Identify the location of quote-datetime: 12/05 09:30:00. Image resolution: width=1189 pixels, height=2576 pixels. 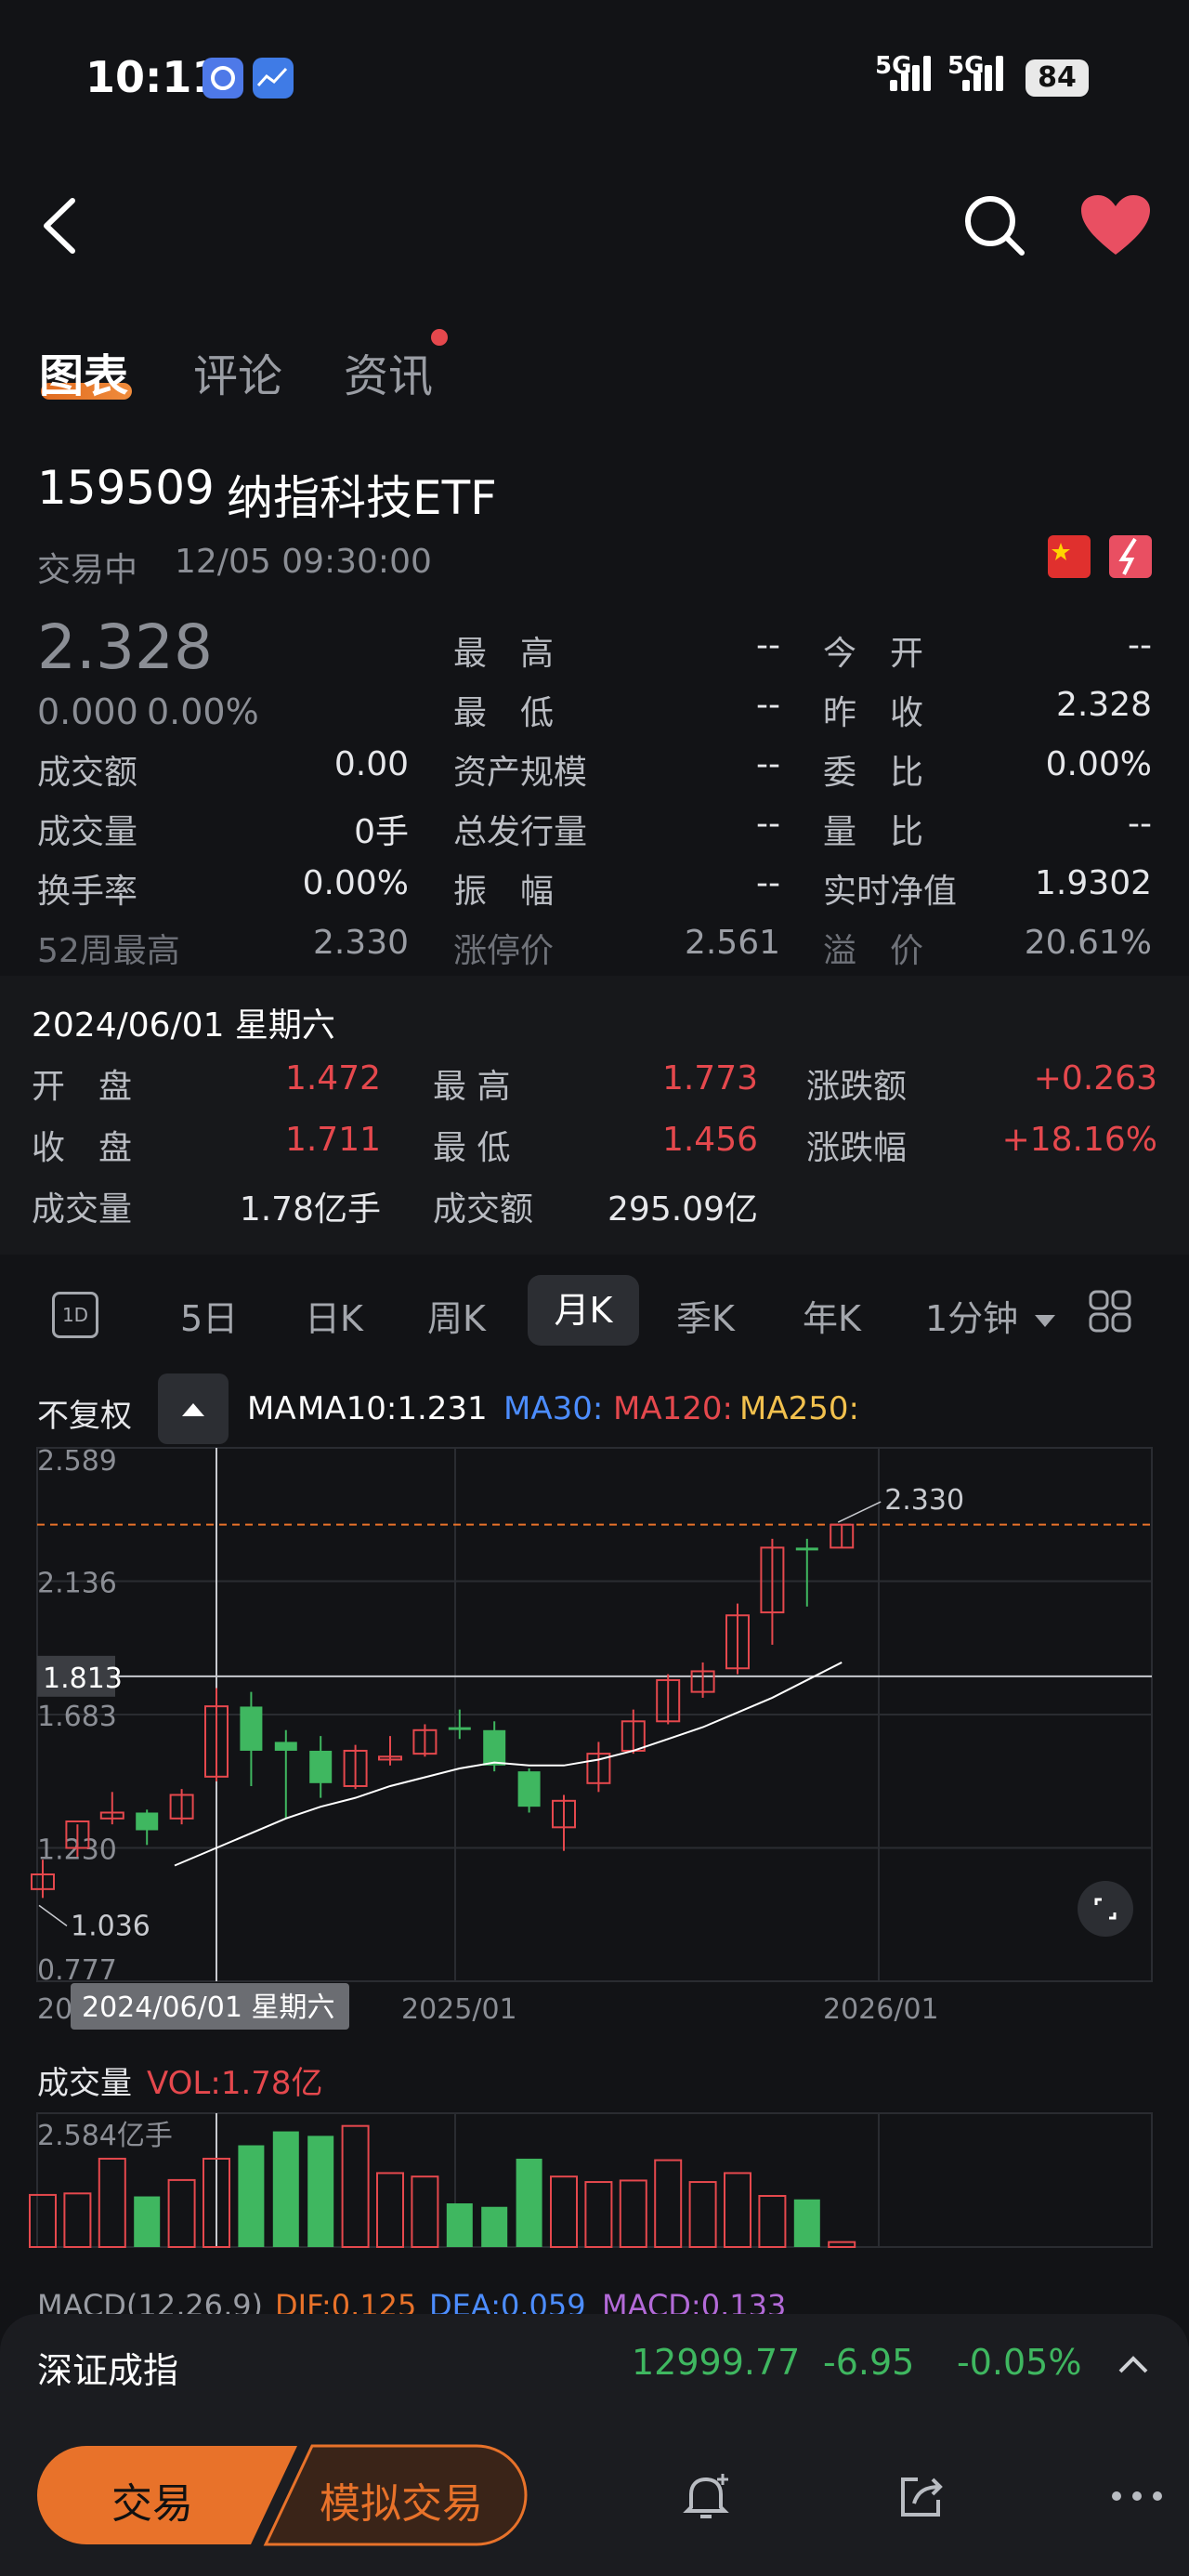
(304, 562).